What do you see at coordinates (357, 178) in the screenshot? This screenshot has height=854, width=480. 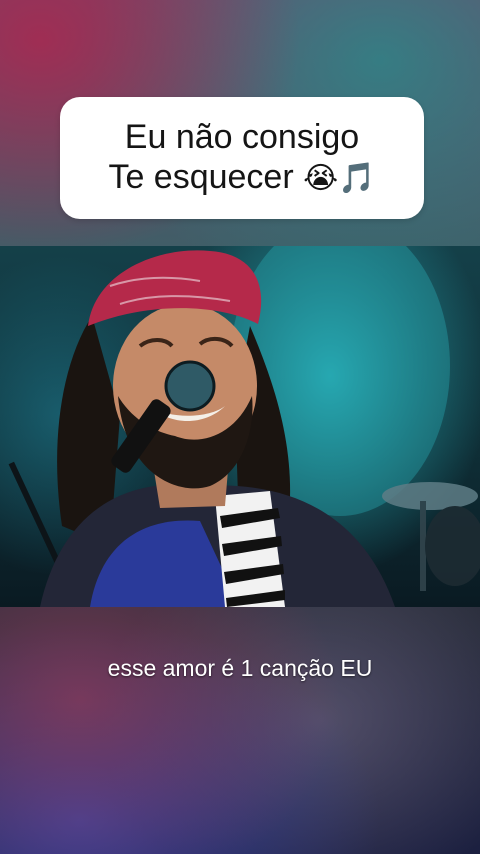 I see `music-note-icon: 🎵` at bounding box center [357, 178].